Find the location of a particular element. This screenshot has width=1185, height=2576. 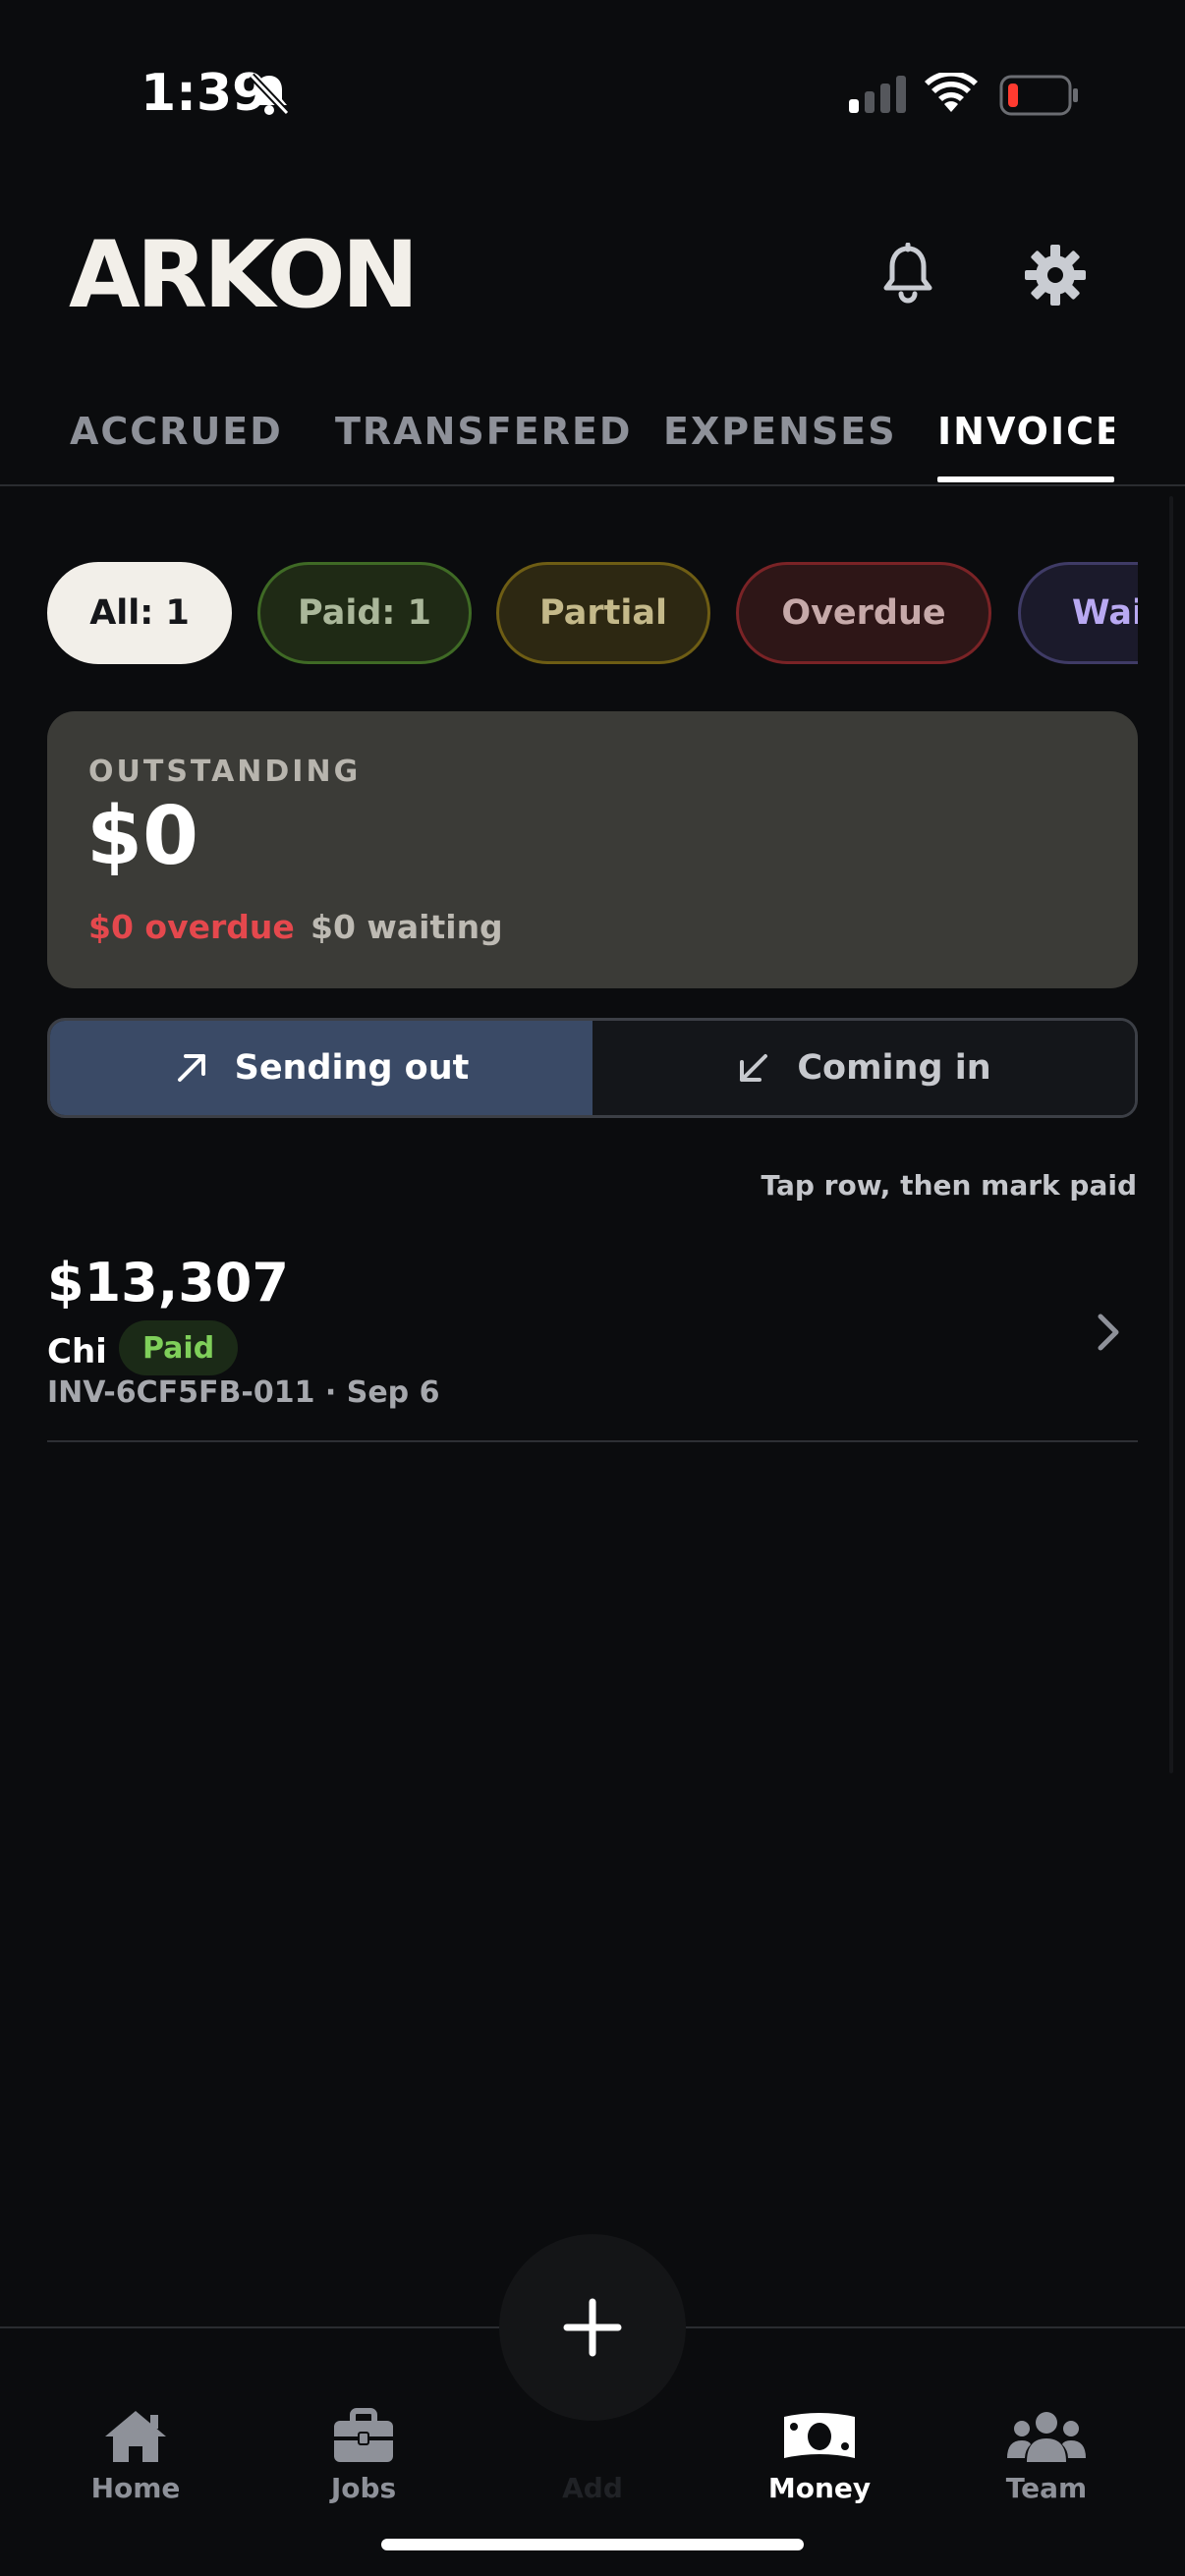

invoice-filter-chips: All: 1 Paid: 1 Partial Overdue Waiting is located at coordinates (592, 614).